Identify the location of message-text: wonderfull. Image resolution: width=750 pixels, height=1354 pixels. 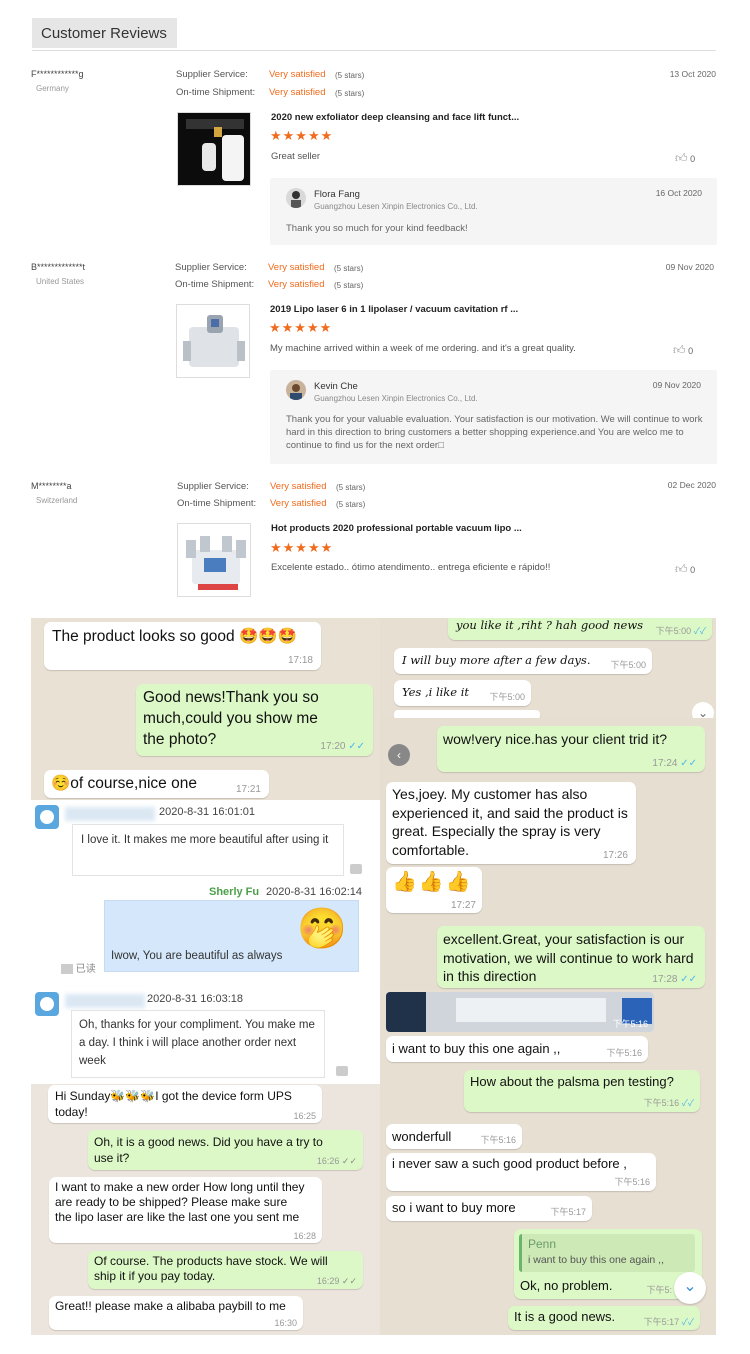
(422, 1136).